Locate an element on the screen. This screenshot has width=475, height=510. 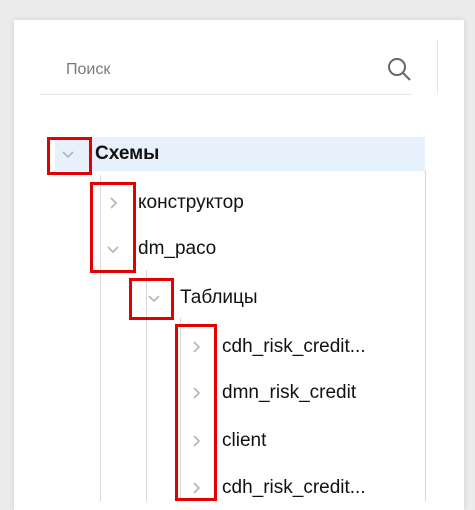
tree-node-label: client is located at coordinates (244, 440).